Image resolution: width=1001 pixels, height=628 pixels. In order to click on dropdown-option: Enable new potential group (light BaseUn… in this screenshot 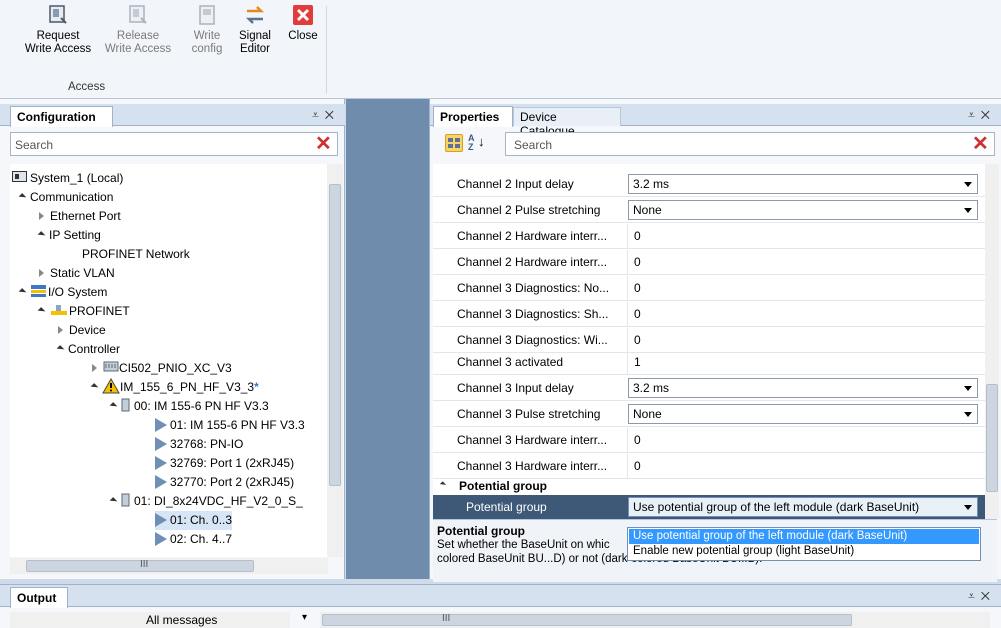, I will do `click(804, 551)`.